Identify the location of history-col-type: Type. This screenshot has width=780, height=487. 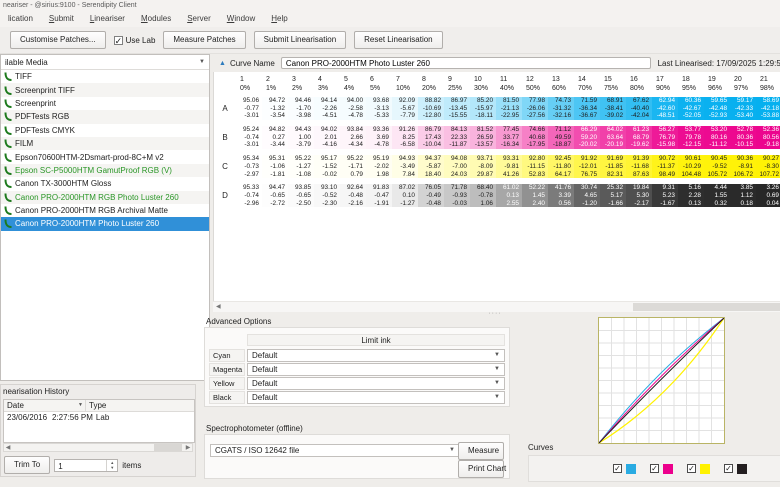
(140, 405).